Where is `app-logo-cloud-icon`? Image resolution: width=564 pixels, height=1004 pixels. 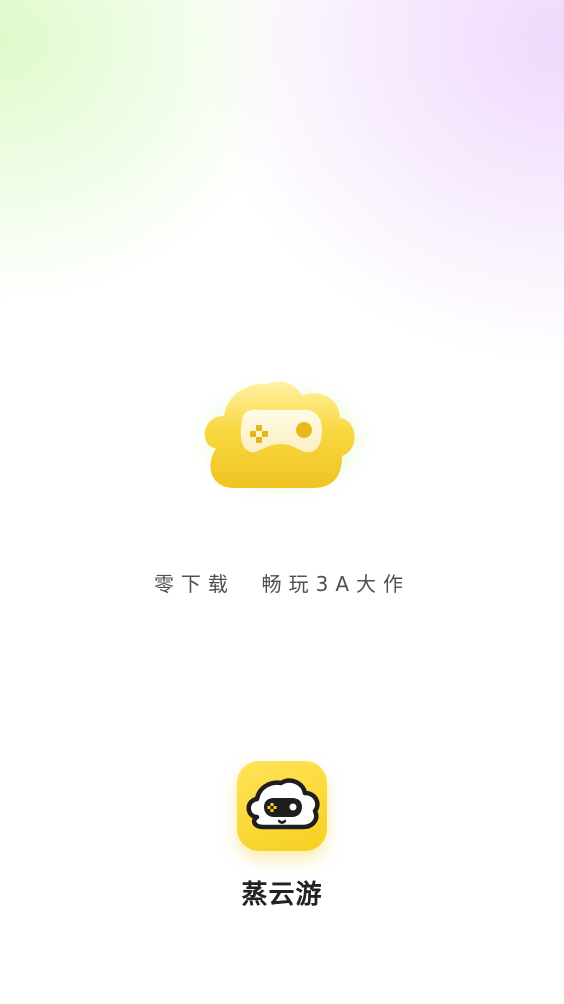
app-logo-cloud-icon is located at coordinates (283, 804).